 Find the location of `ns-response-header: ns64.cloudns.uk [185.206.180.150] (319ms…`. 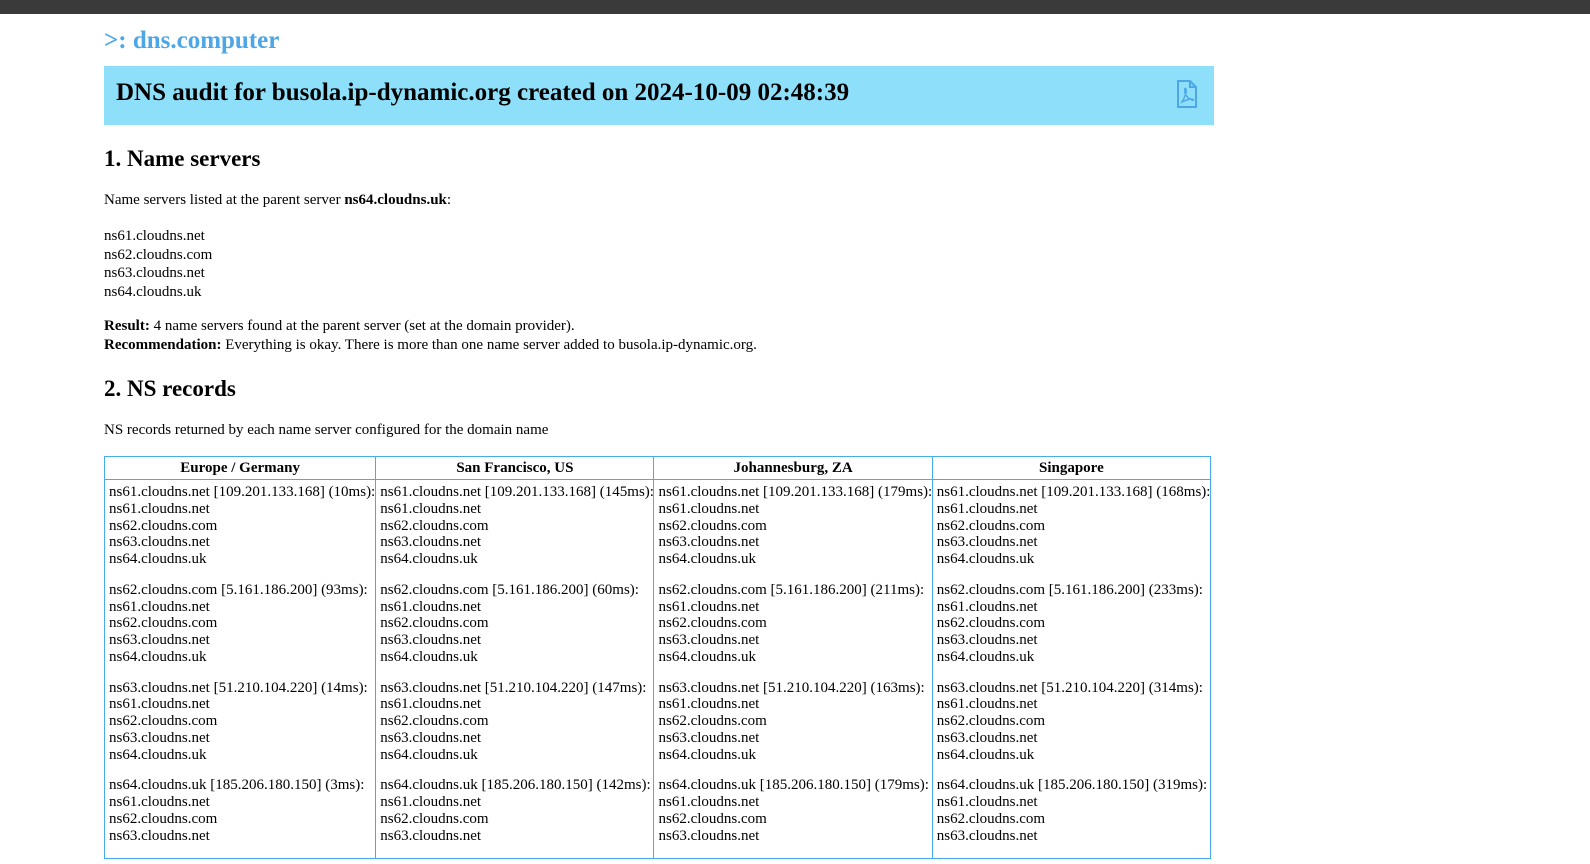

ns-response-header: ns64.cloudns.uk [185.206.180.150] (319ms… is located at coordinates (1072, 785).